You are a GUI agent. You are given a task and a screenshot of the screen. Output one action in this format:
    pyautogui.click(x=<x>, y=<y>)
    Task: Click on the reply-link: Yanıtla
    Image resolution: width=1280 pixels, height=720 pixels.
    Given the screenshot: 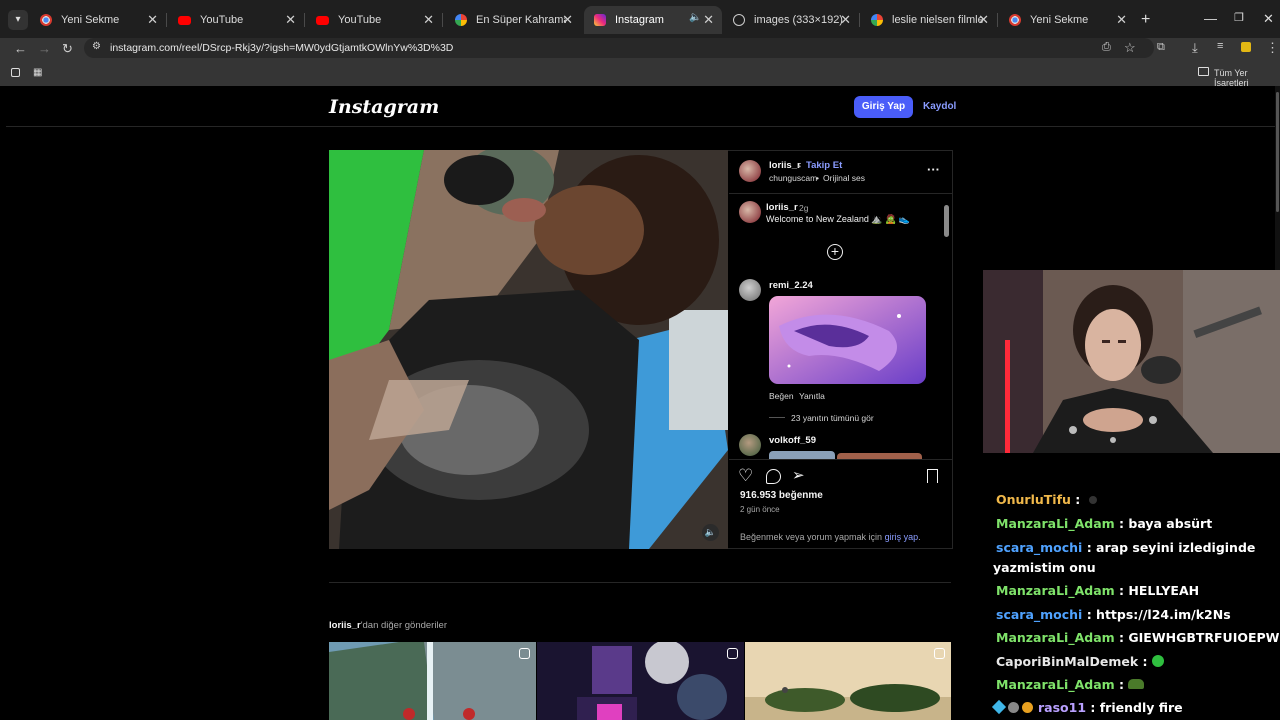 What is the action you would take?
    pyautogui.click(x=812, y=396)
    